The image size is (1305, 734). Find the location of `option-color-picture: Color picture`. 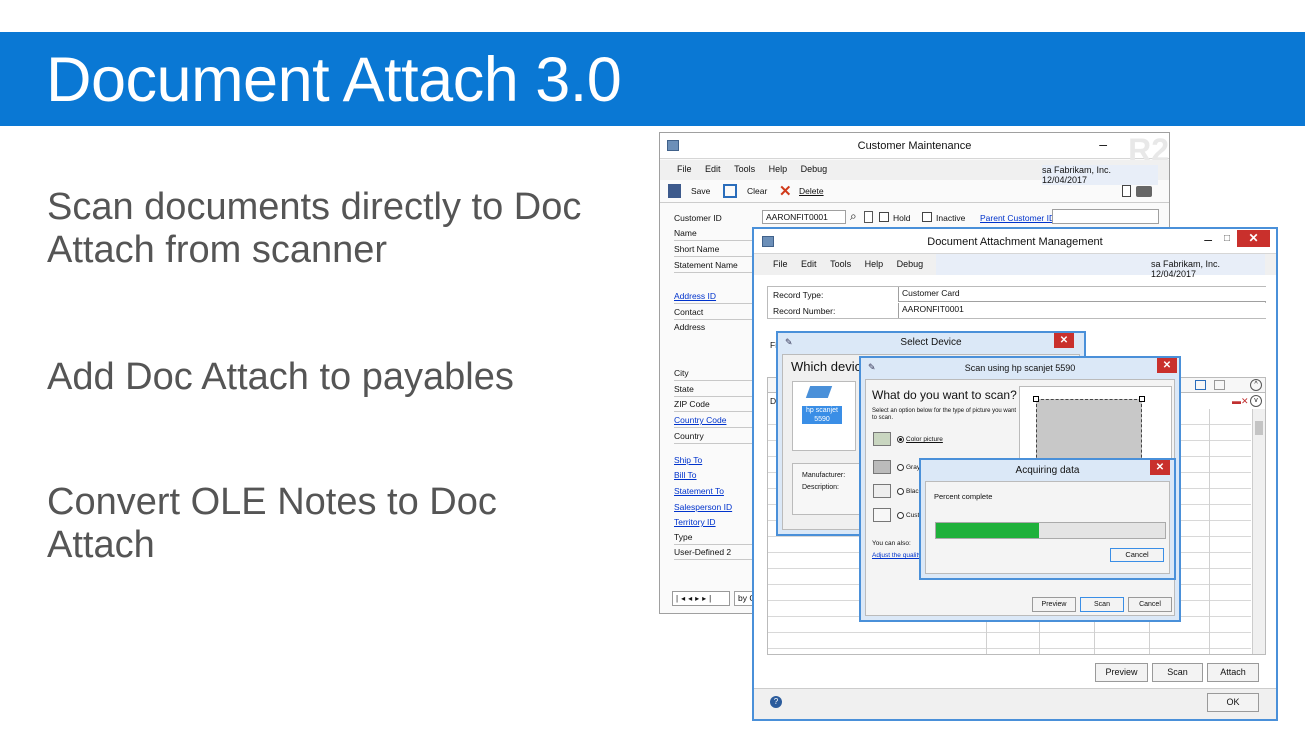

option-color-picture: Color picture is located at coordinates (924, 439).